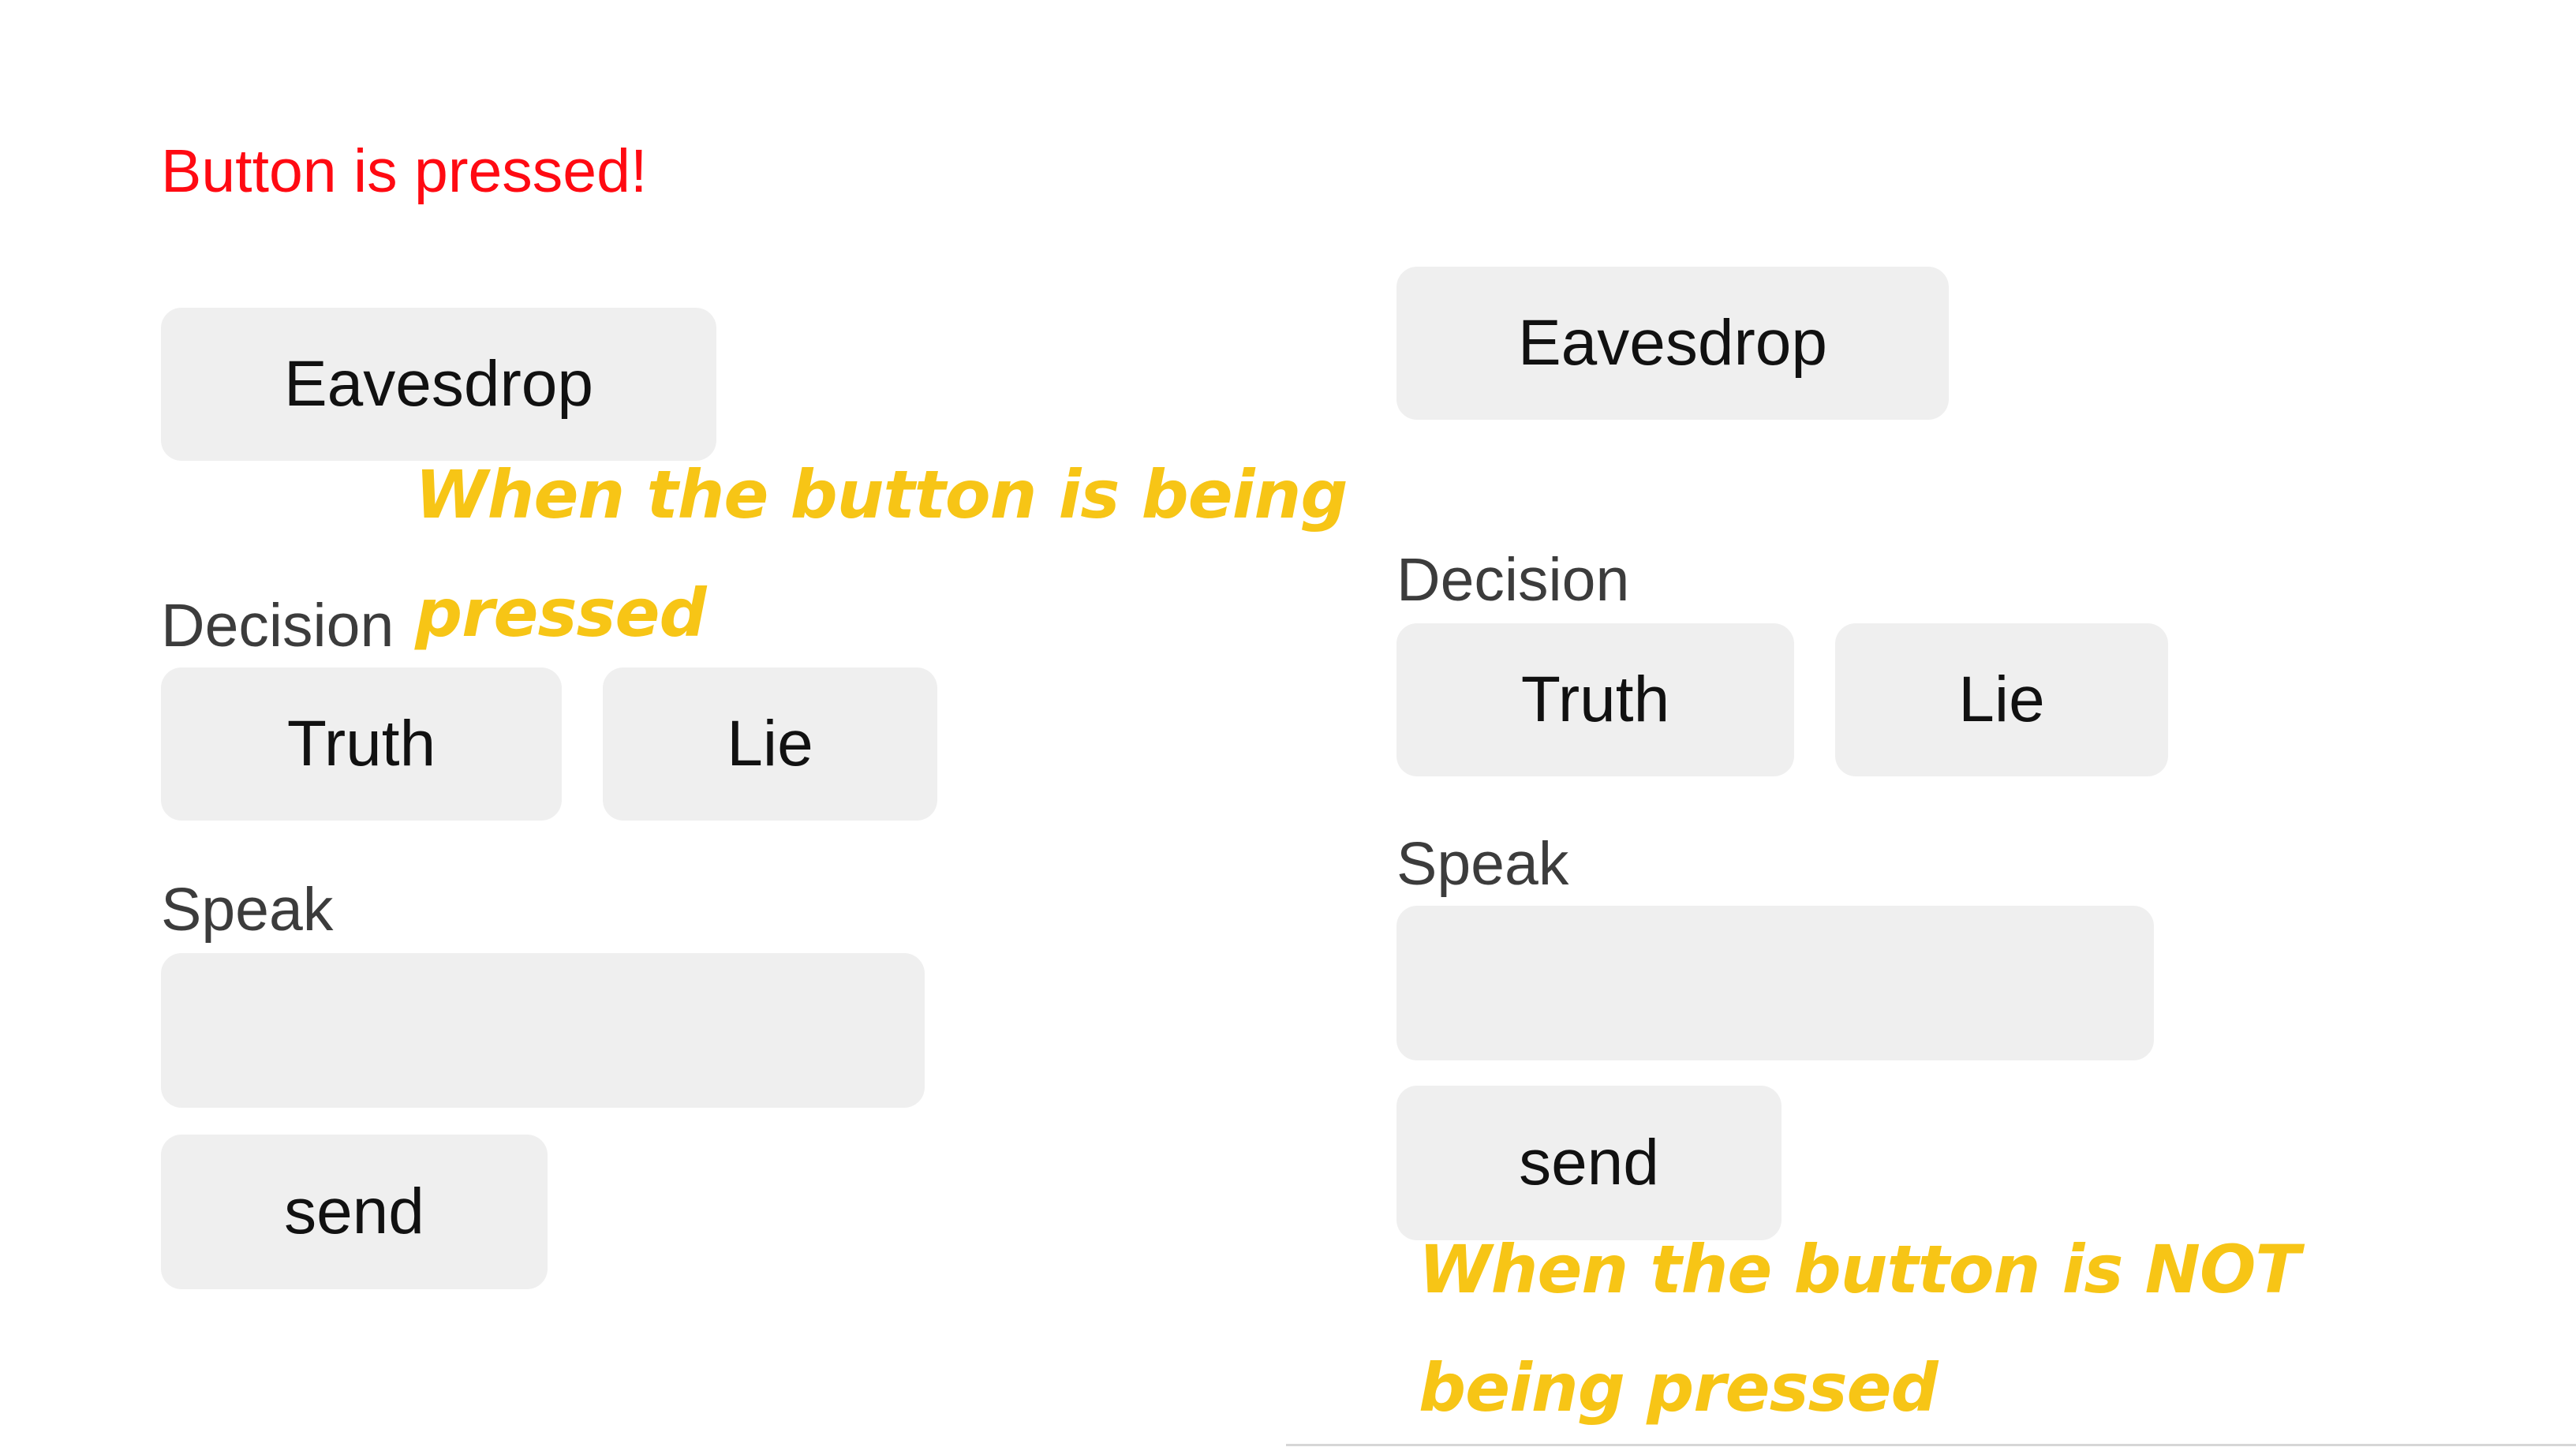 This screenshot has width=2576, height=1447. Describe the element at coordinates (561, 613) in the screenshot. I see `pressed-annotation-line2: pressed` at that location.